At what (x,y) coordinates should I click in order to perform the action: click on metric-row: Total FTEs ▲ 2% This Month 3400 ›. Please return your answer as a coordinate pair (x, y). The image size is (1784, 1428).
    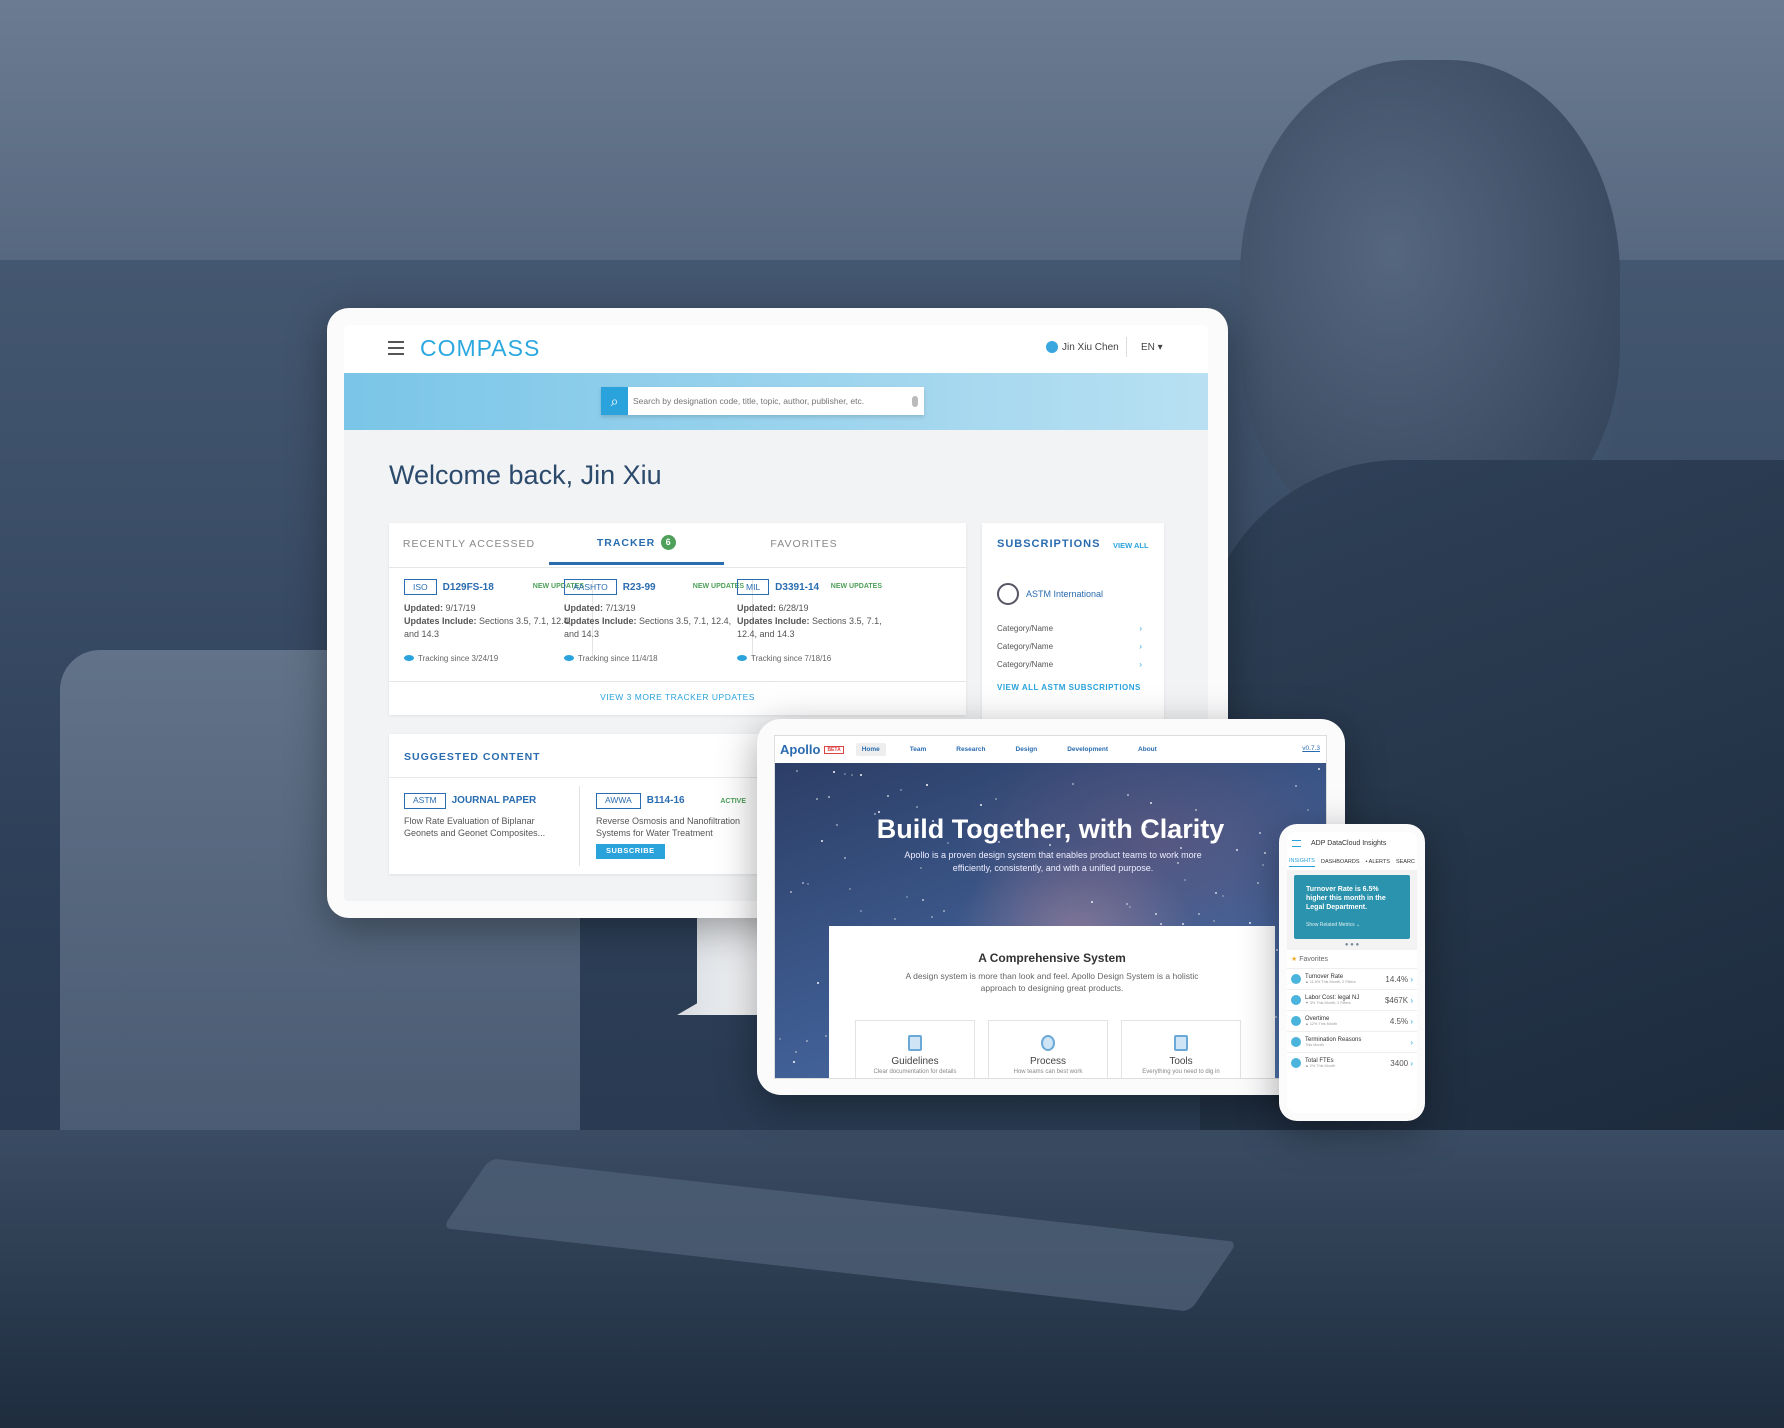
    Looking at the image, I should click on (1352, 1062).